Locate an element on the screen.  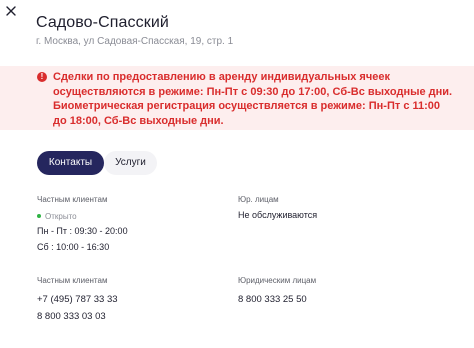
hours-legal-label: Юр. лицам is located at coordinates (258, 199).